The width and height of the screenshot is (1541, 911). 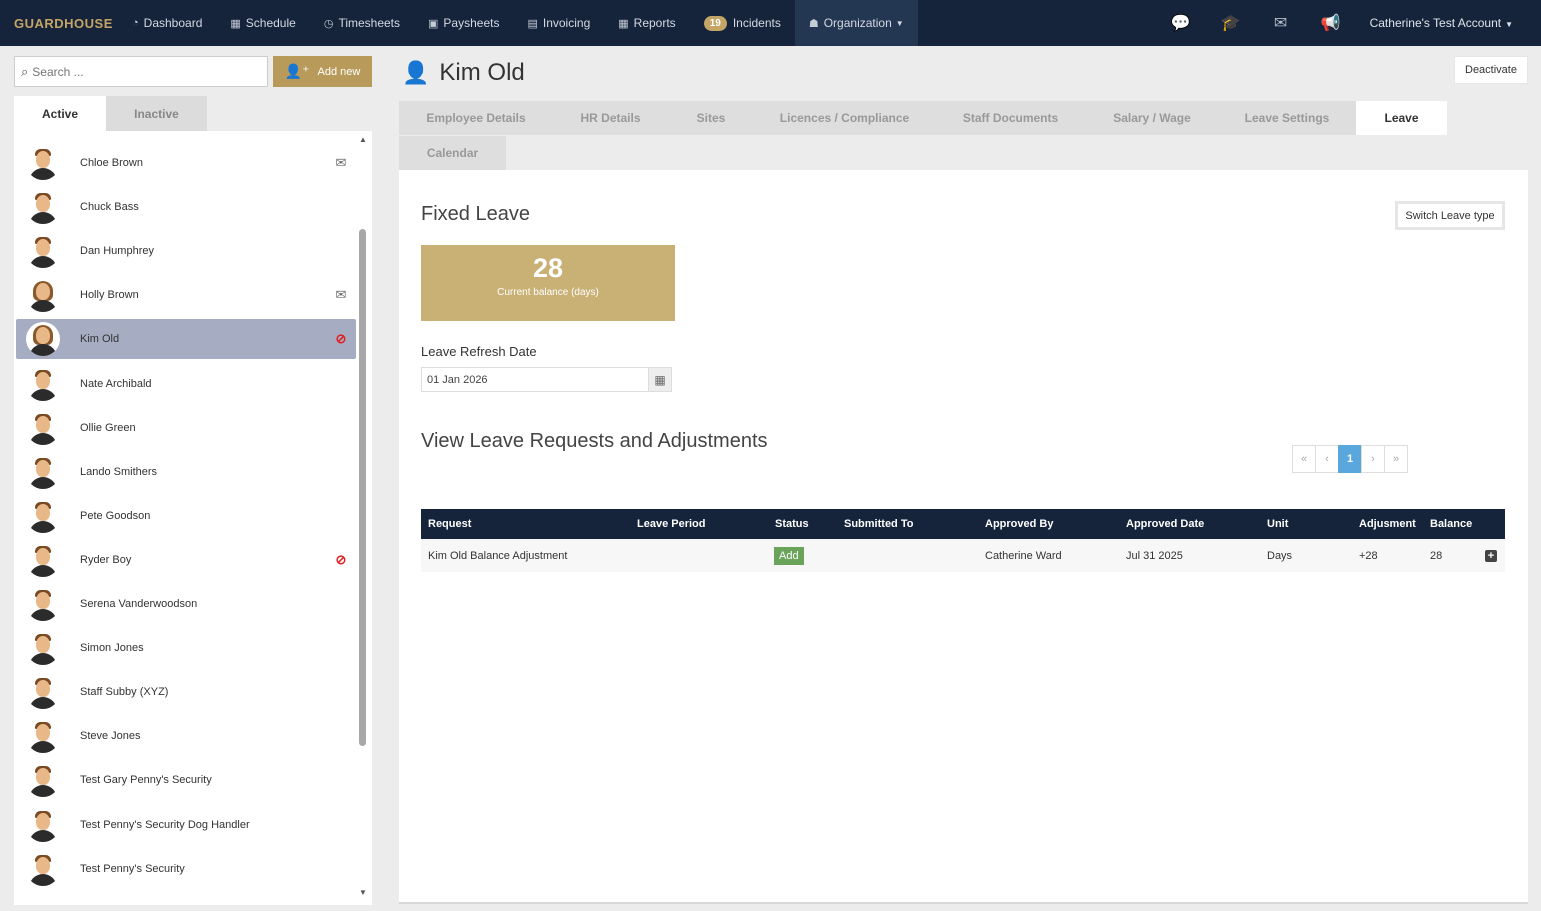 What do you see at coordinates (856, 23) in the screenshot?
I see `nav-organization: ☗ Organization ▼` at bounding box center [856, 23].